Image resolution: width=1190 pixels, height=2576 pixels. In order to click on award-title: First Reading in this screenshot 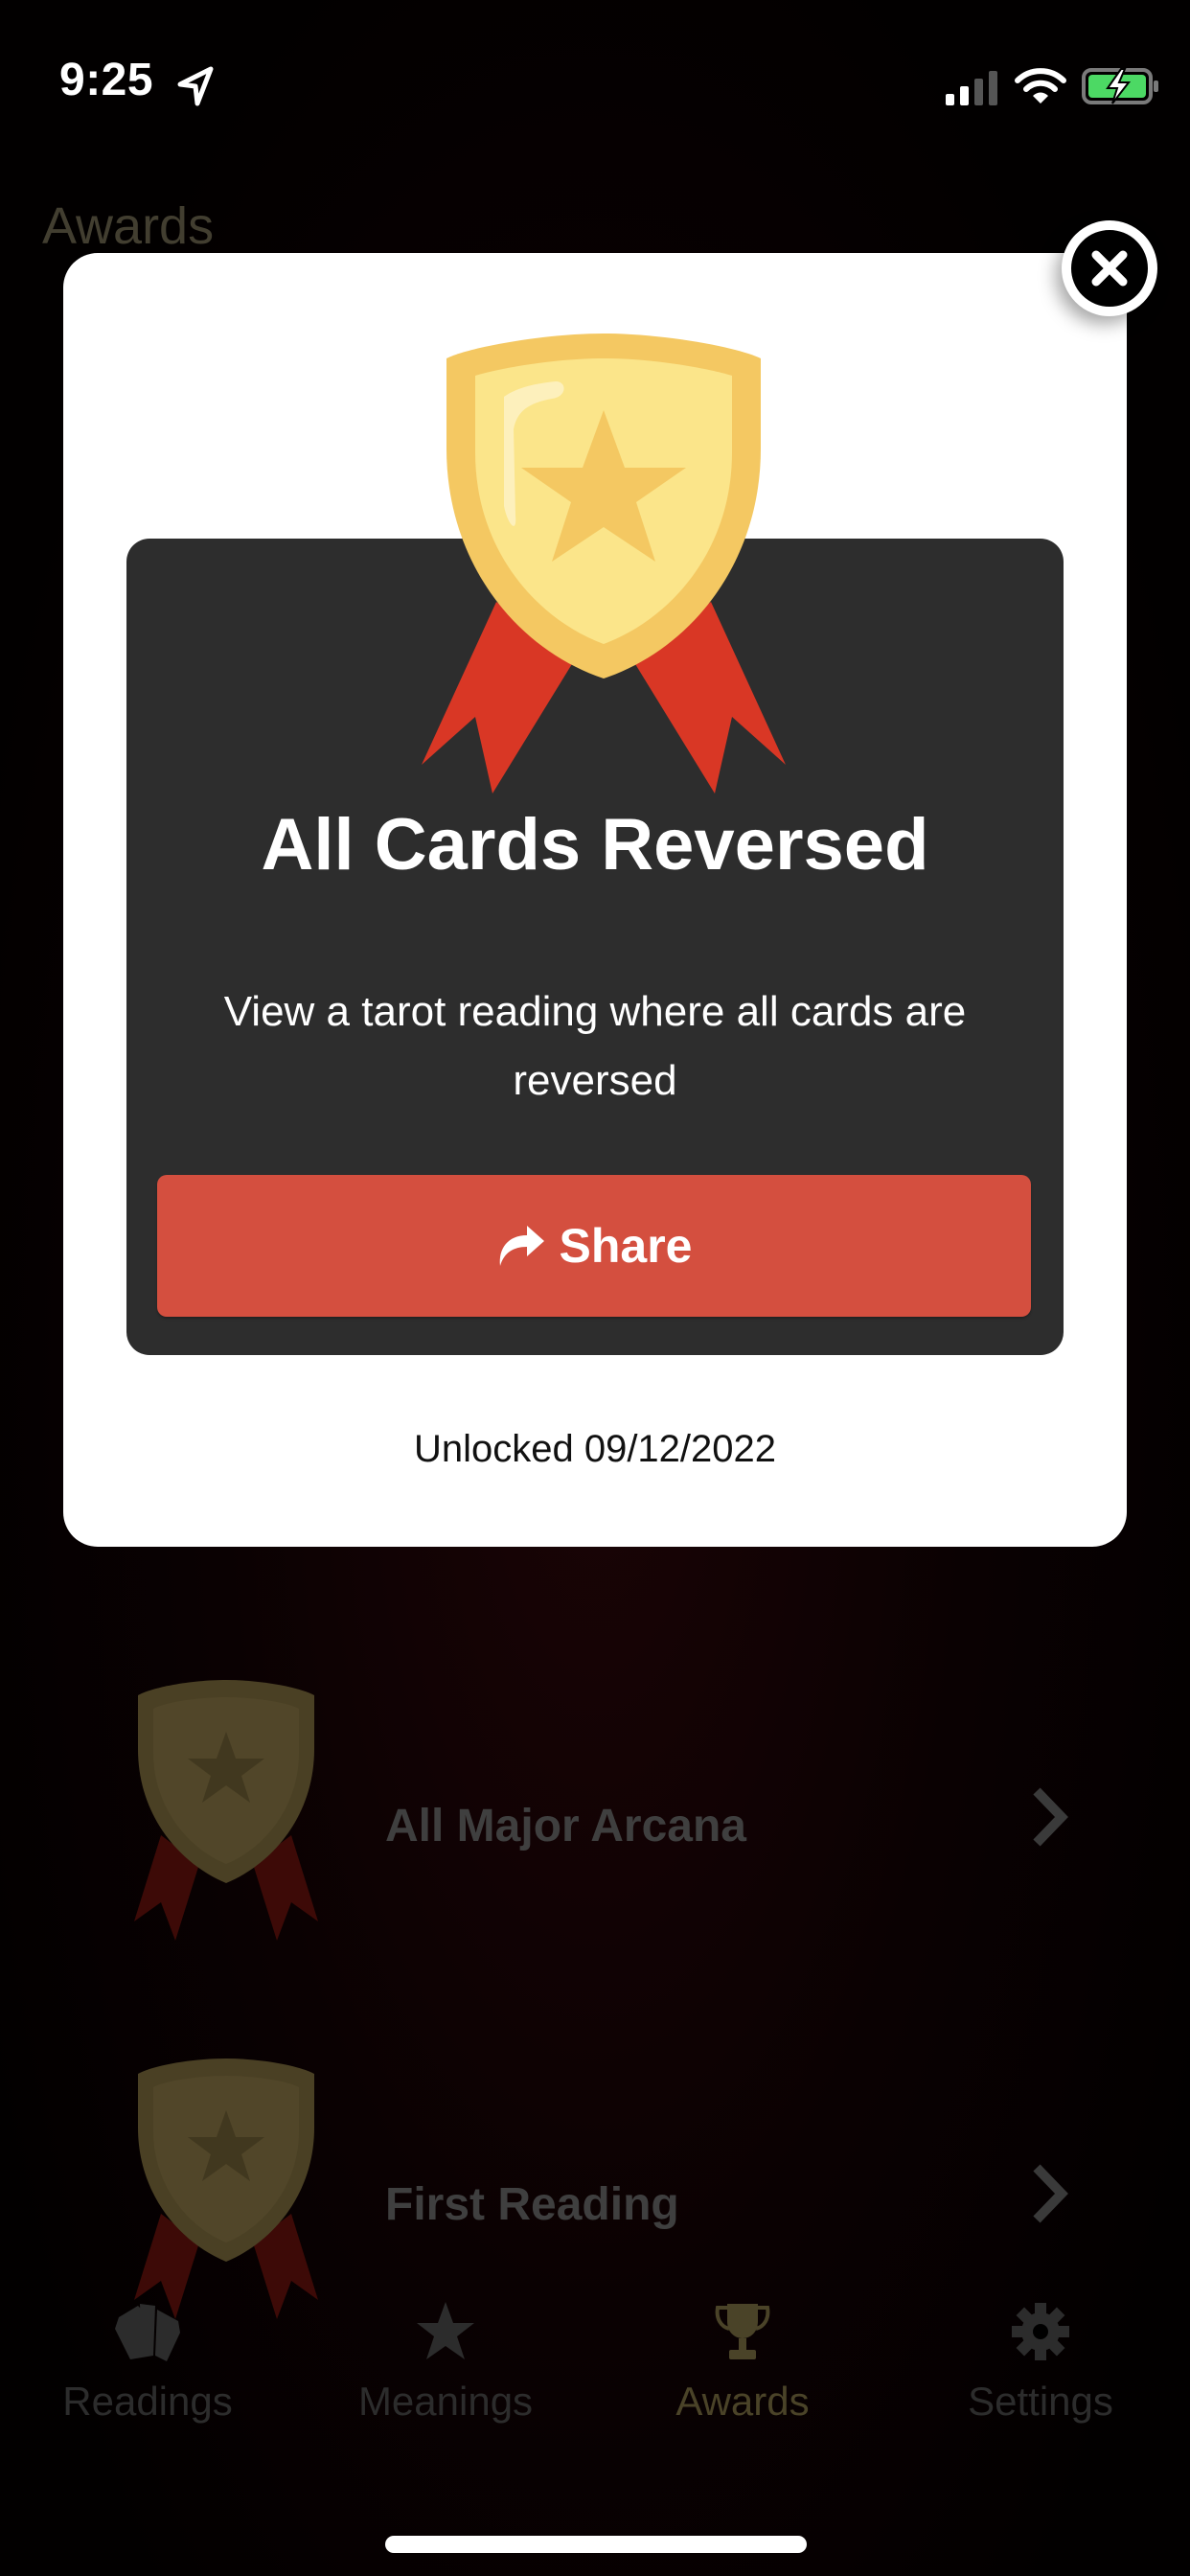, I will do `click(532, 2204)`.